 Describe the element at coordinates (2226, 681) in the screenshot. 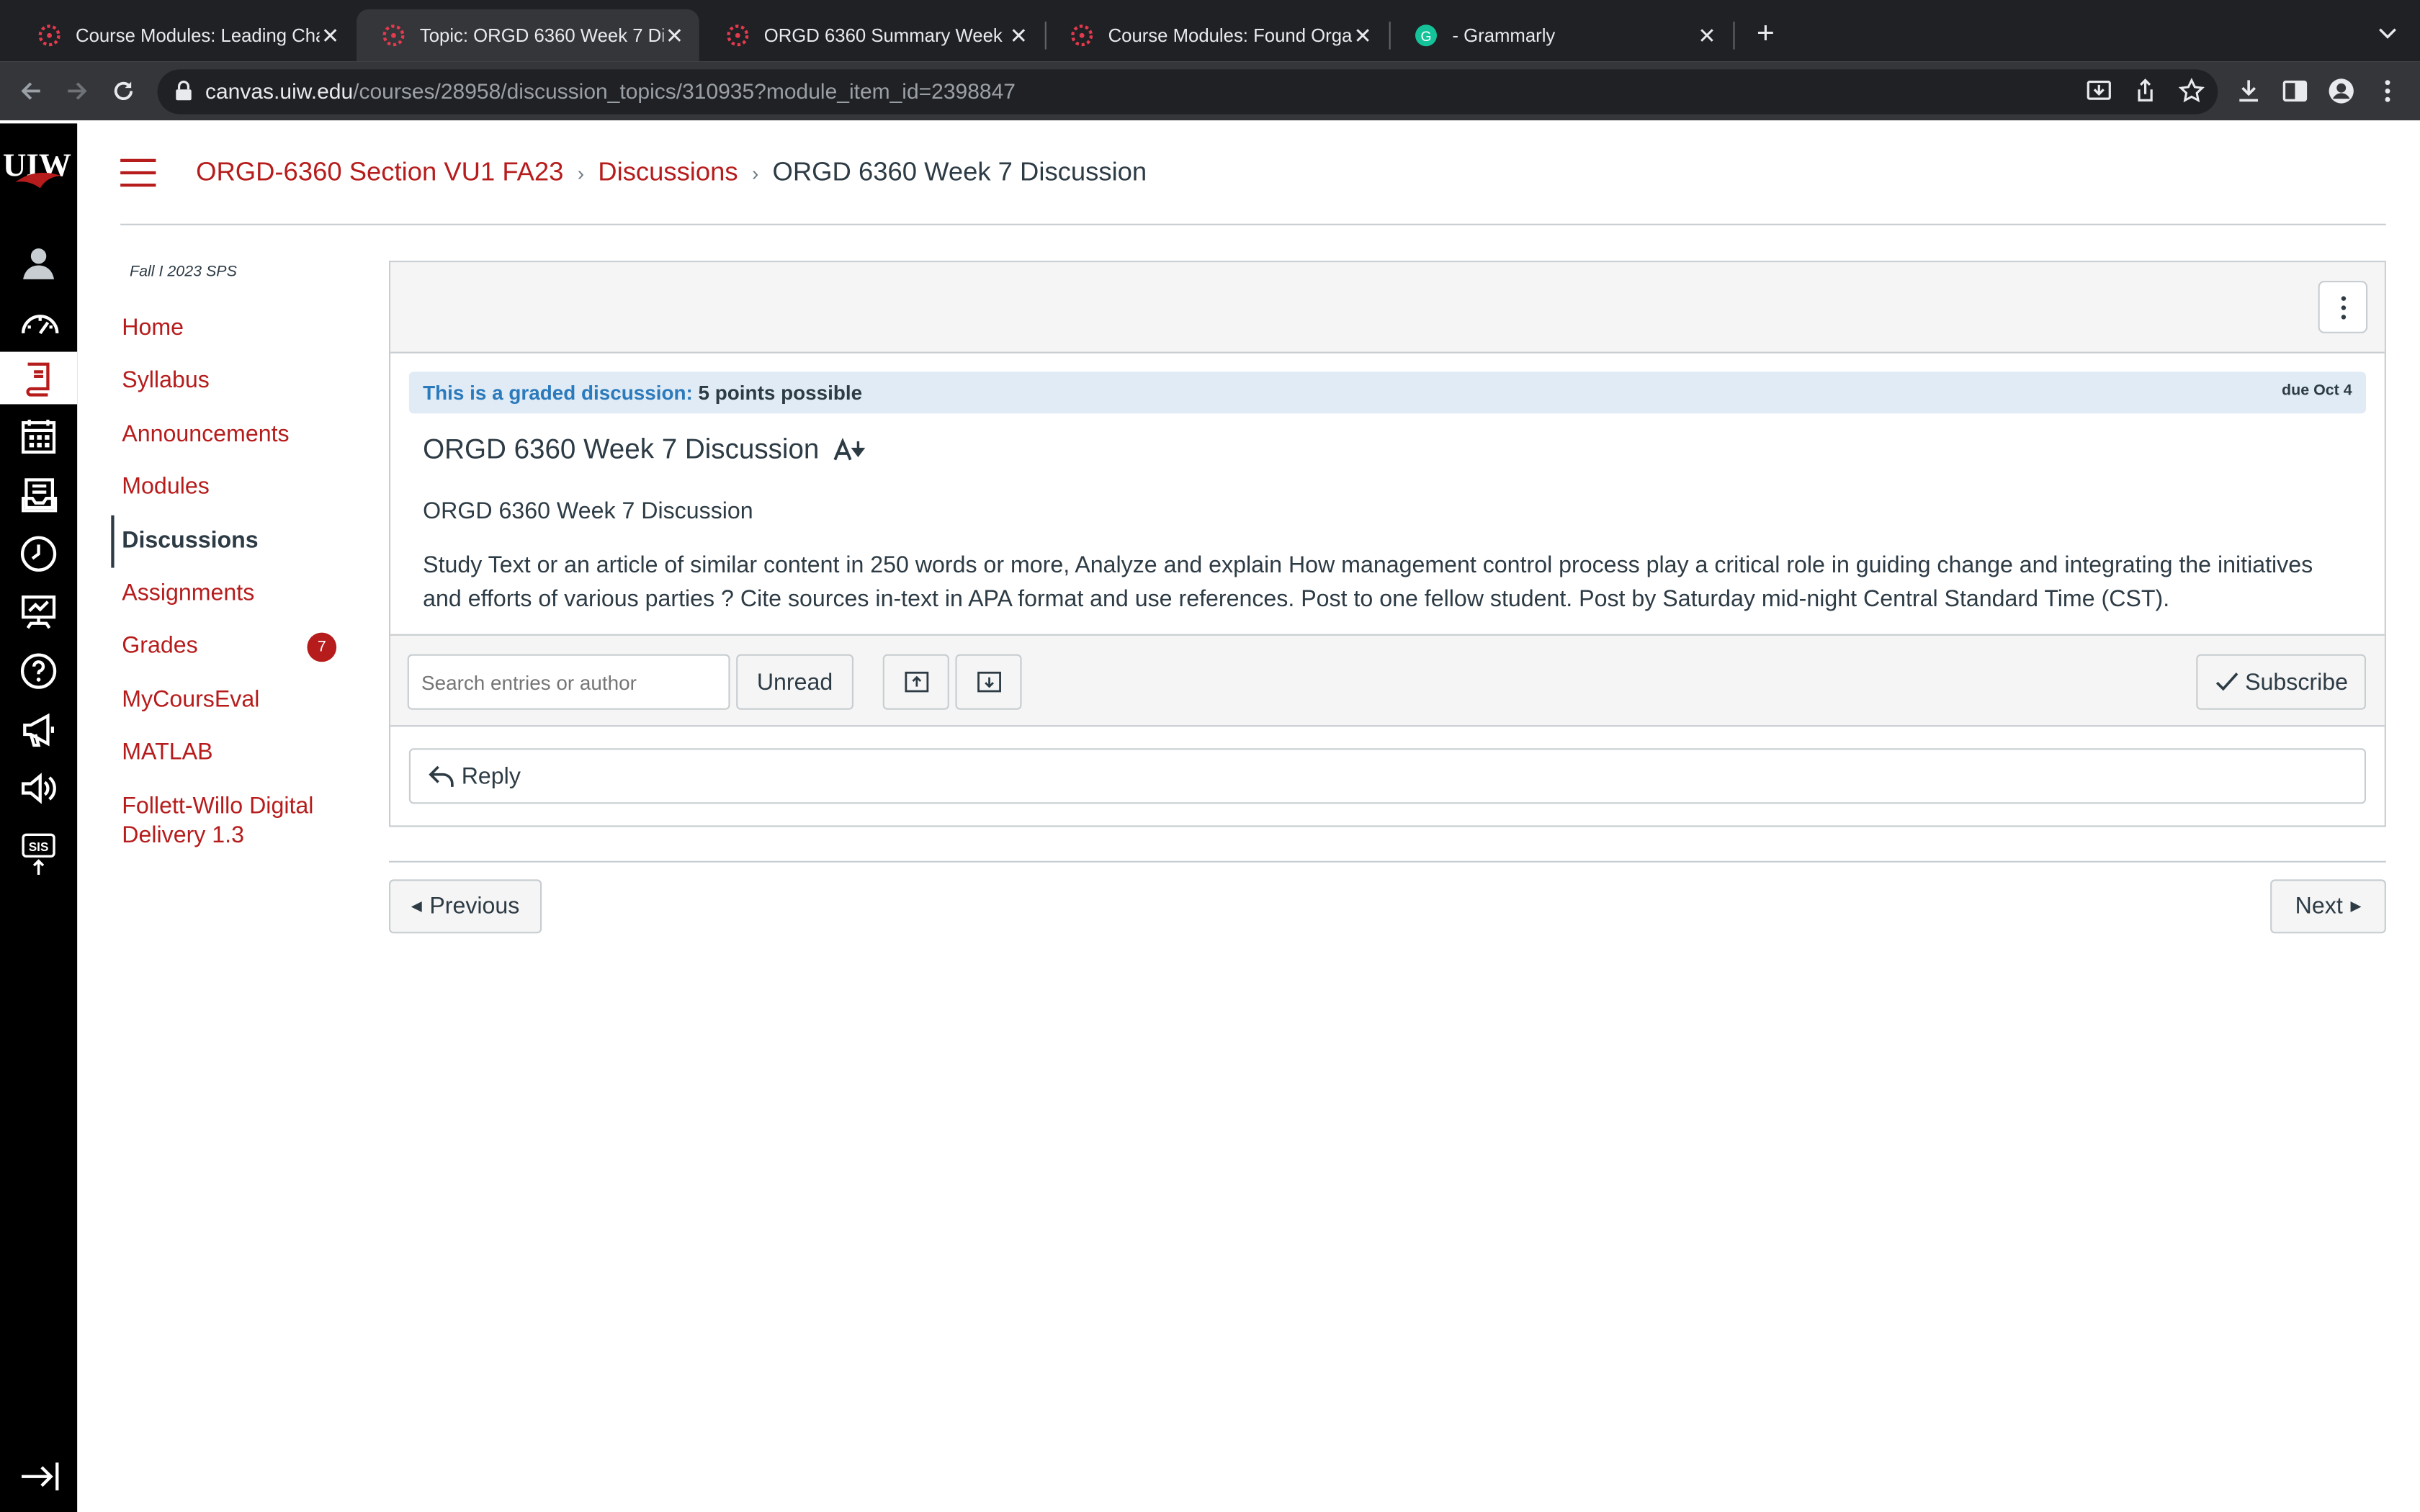

I see `checkmark-icon` at that location.